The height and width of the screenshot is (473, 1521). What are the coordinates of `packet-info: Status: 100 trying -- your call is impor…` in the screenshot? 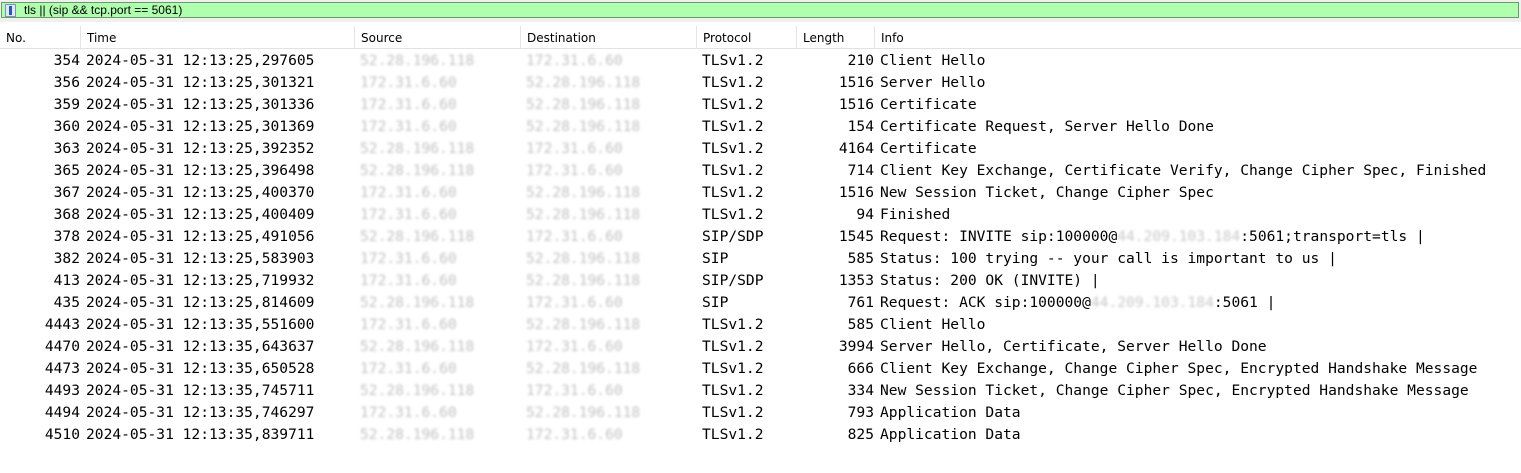 It's located at (1108, 259).